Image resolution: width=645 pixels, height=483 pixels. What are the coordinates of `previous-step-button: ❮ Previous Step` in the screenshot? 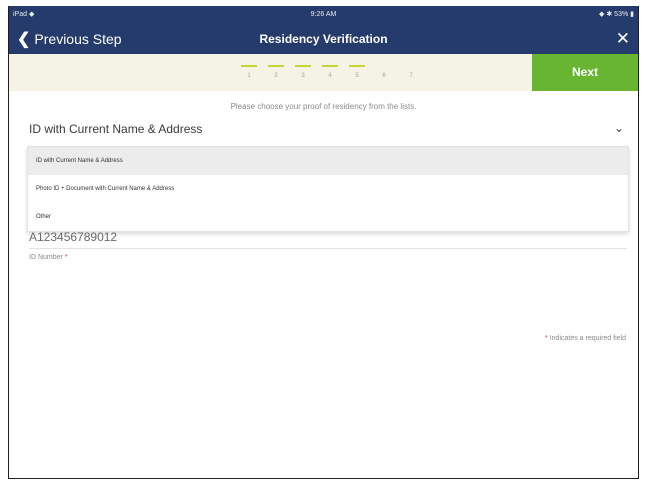 It's located at (69, 39).